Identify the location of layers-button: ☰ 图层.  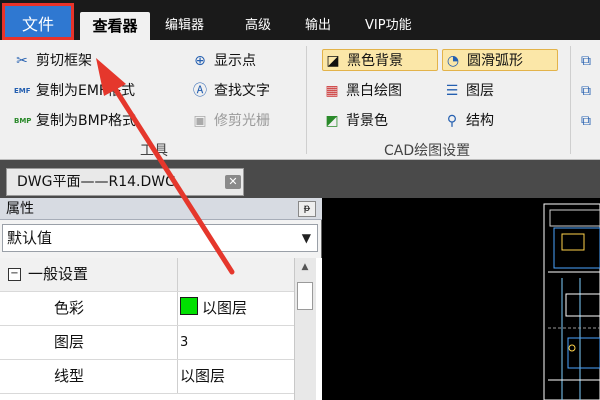
(468, 91).